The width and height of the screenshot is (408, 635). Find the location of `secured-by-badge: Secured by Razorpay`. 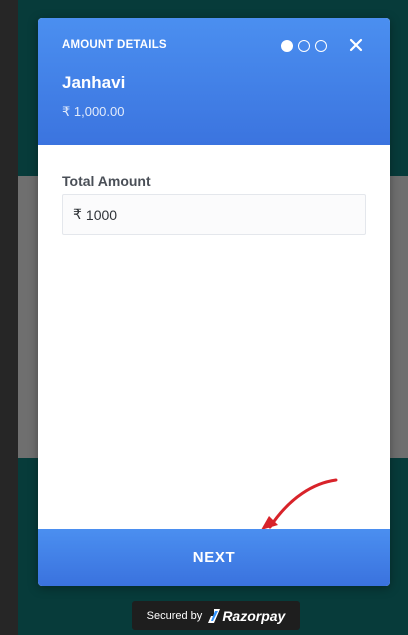

secured-by-badge: Secured by Razorpay is located at coordinates (216, 615).